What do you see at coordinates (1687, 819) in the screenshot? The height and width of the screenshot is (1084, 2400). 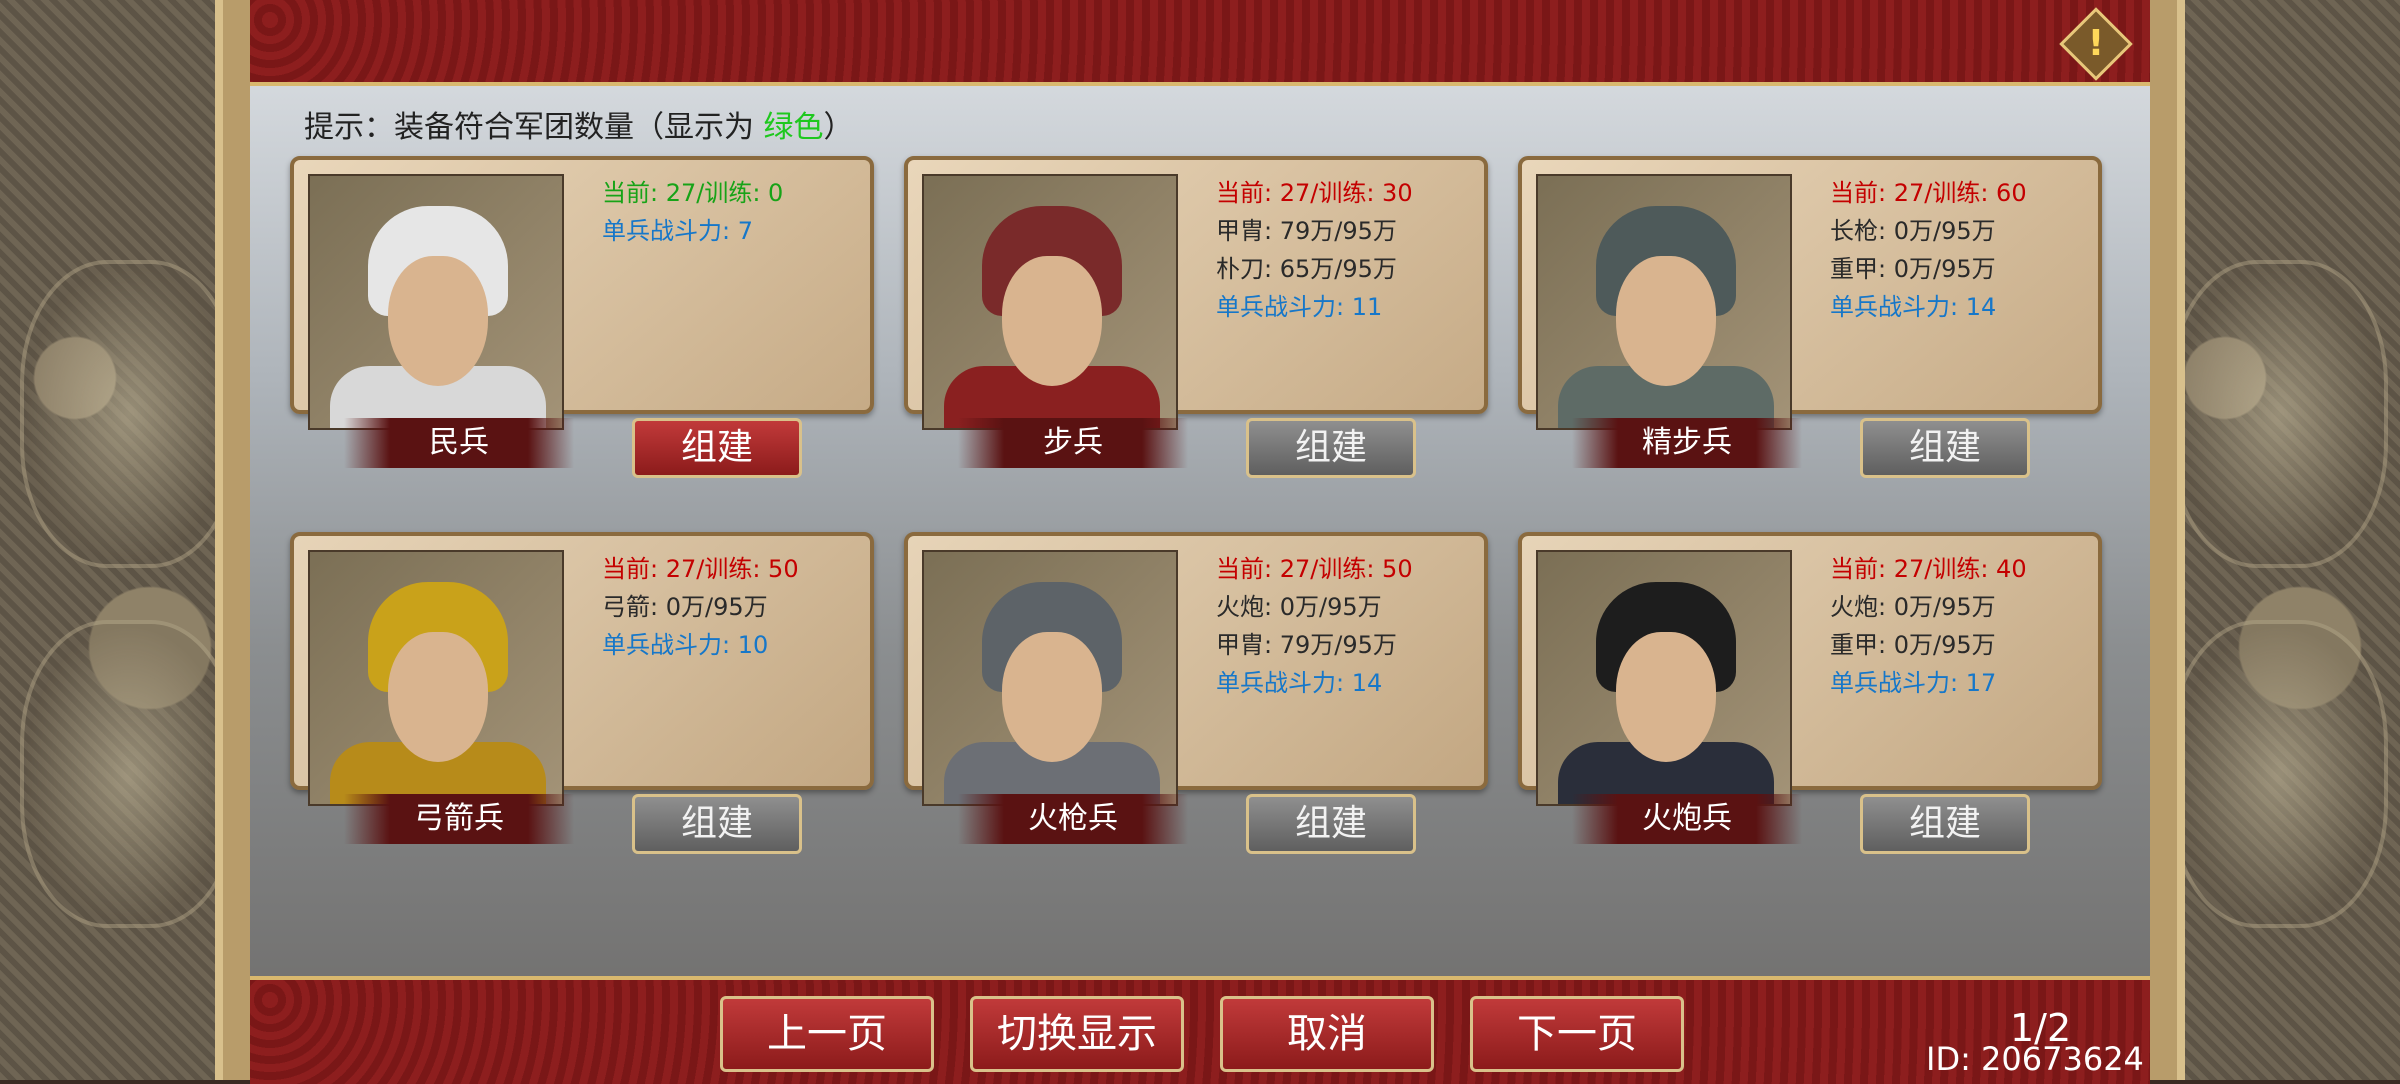 I see `unit-name: 火炮兵` at bounding box center [1687, 819].